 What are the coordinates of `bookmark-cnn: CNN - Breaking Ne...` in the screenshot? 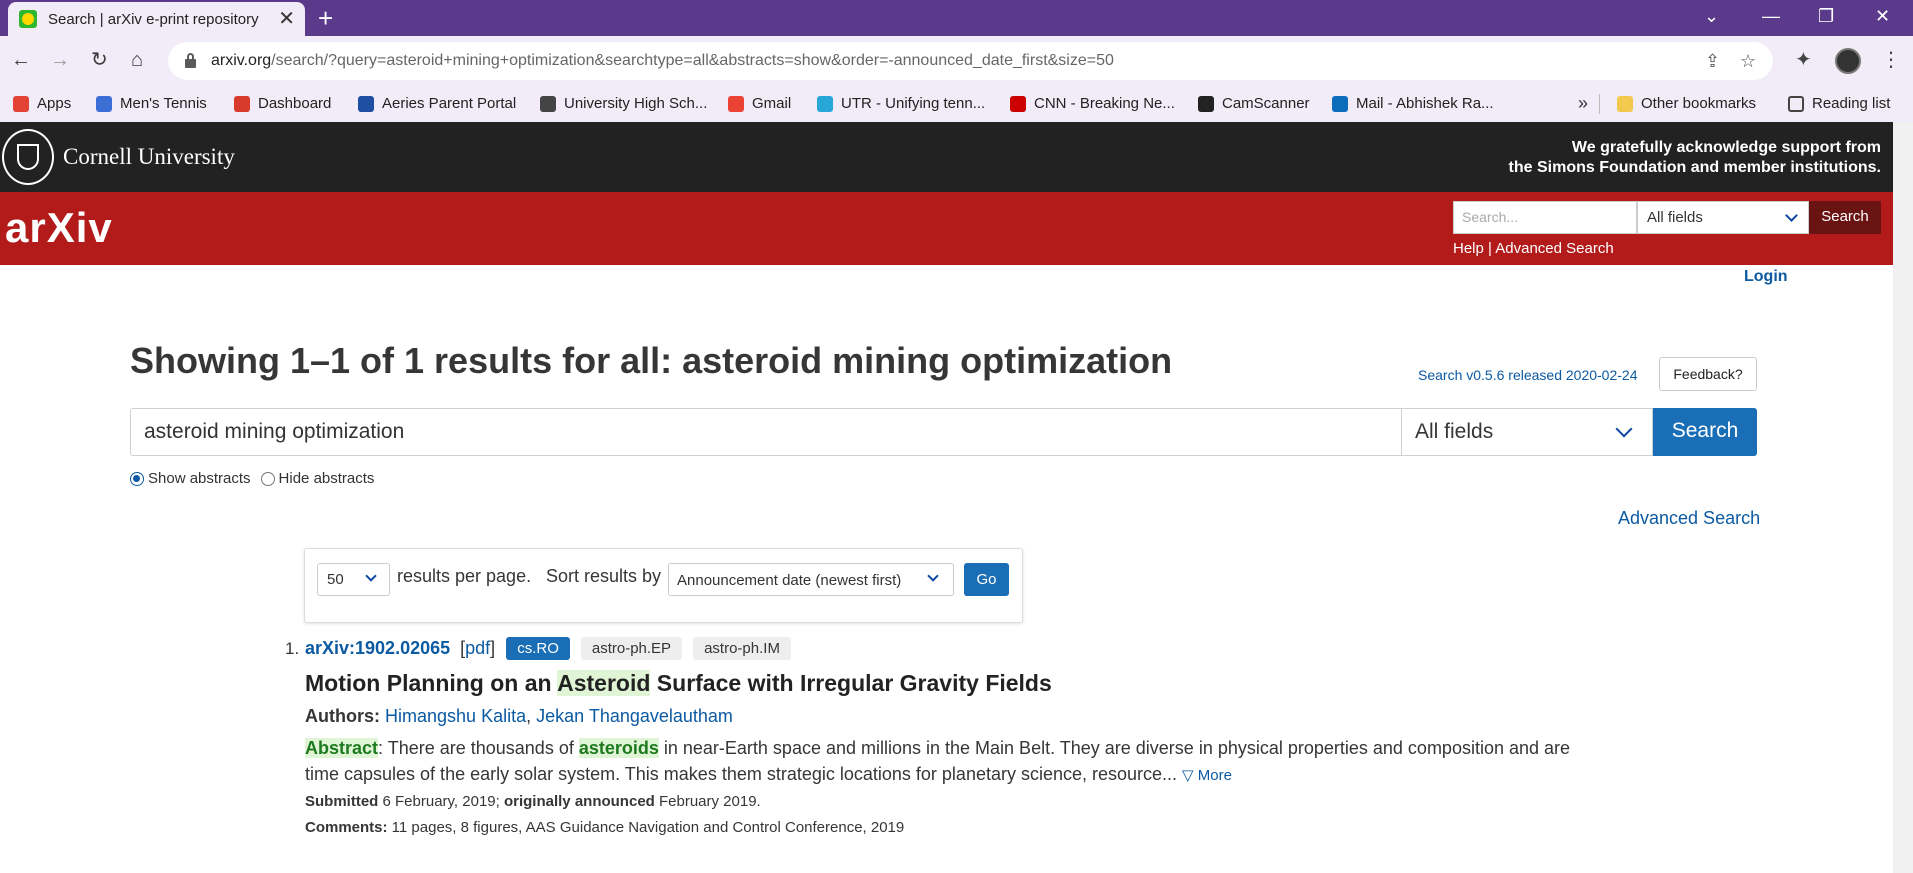 It's located at (1092, 103).